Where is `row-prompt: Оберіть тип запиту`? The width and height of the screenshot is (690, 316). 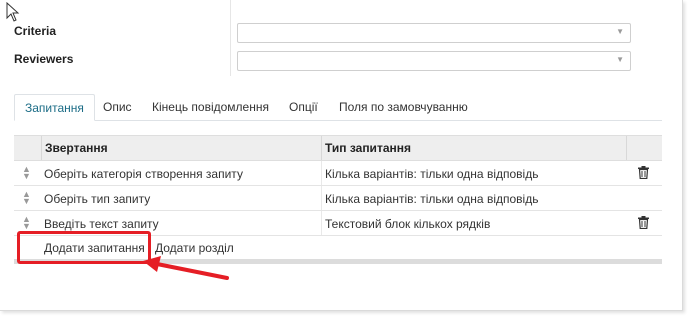 row-prompt: Оберіть тип запиту is located at coordinates (97, 199).